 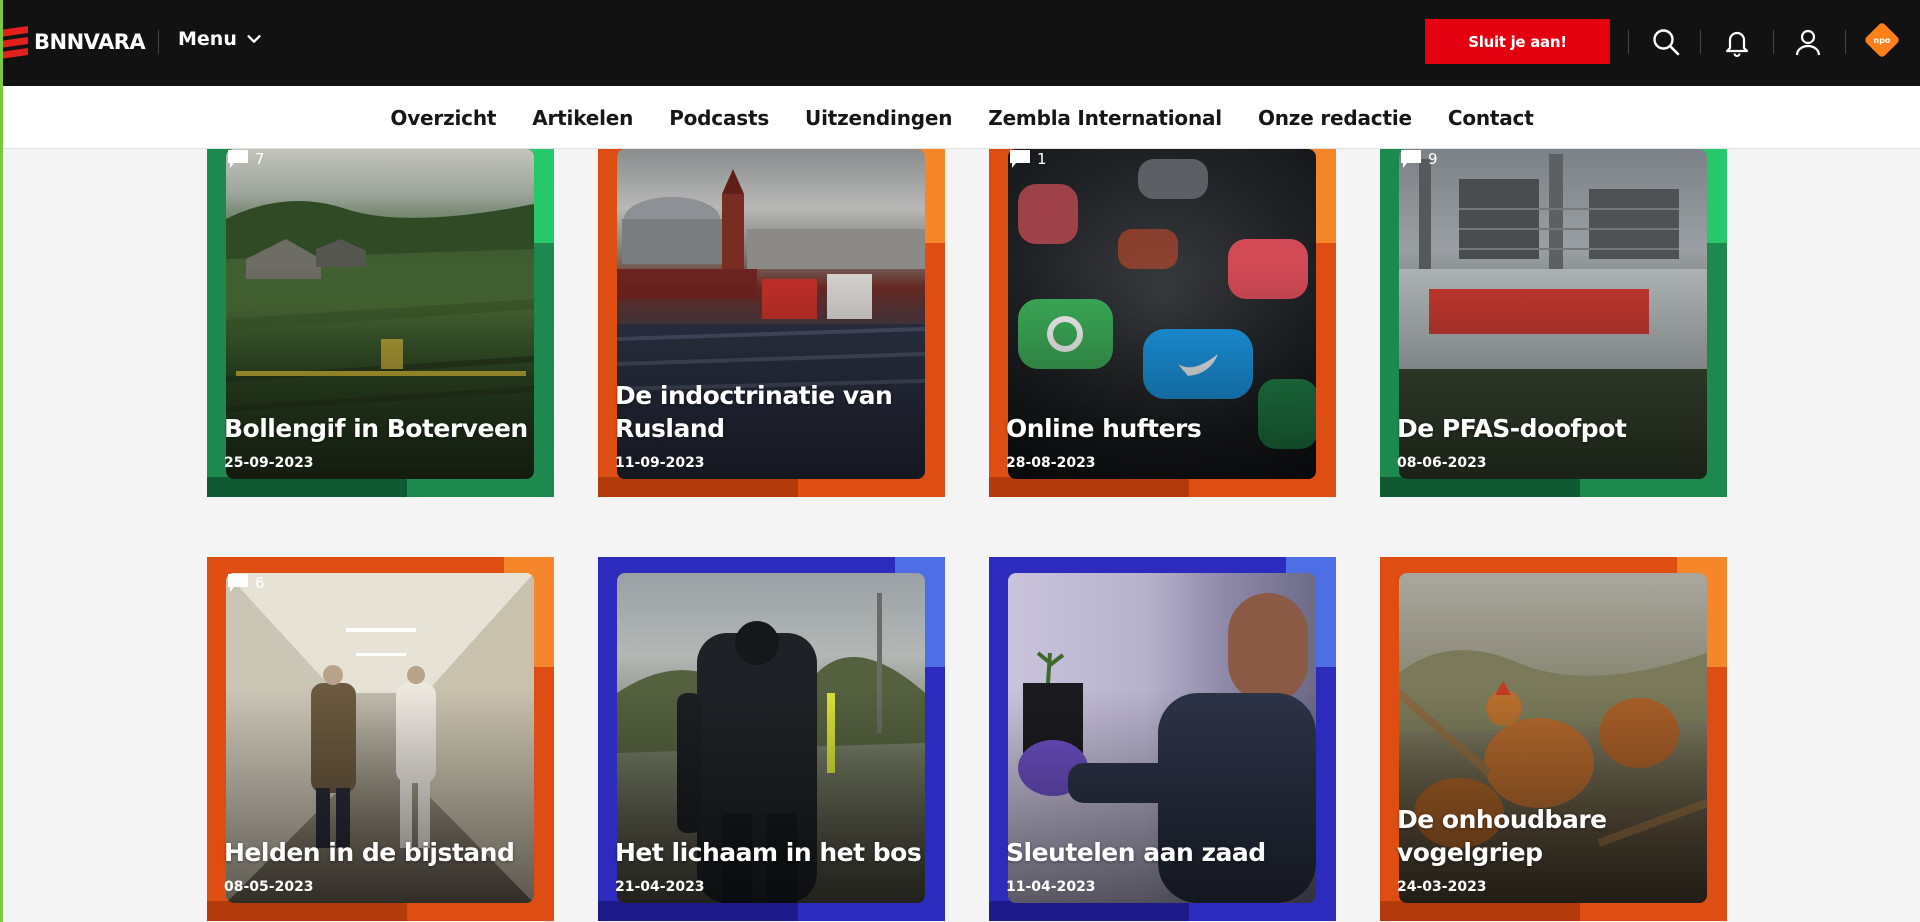 I want to click on logo-bars-icon, so click(x=14, y=42).